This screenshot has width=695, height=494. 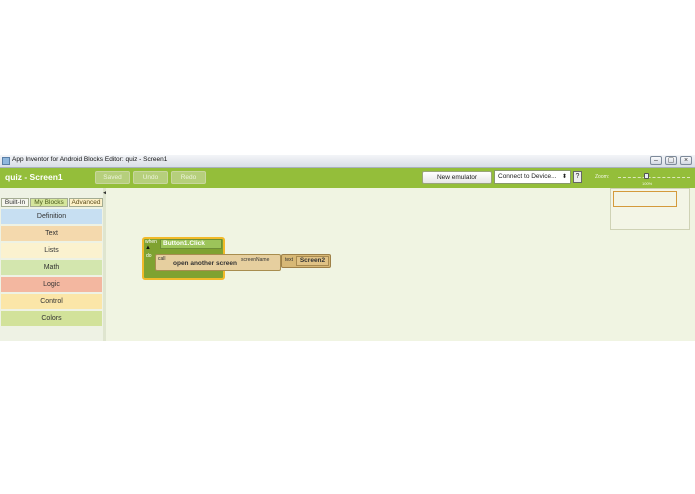 What do you see at coordinates (150, 177) in the screenshot?
I see `undo-button: Undo` at bounding box center [150, 177].